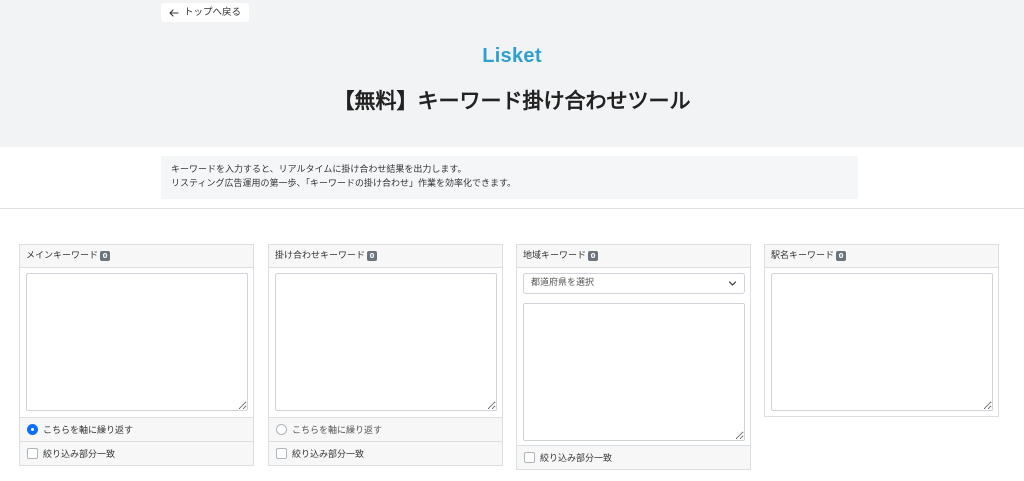 The height and width of the screenshot is (481, 1024). I want to click on panel-header: 掛け合わせキーワード 0, so click(385, 256).